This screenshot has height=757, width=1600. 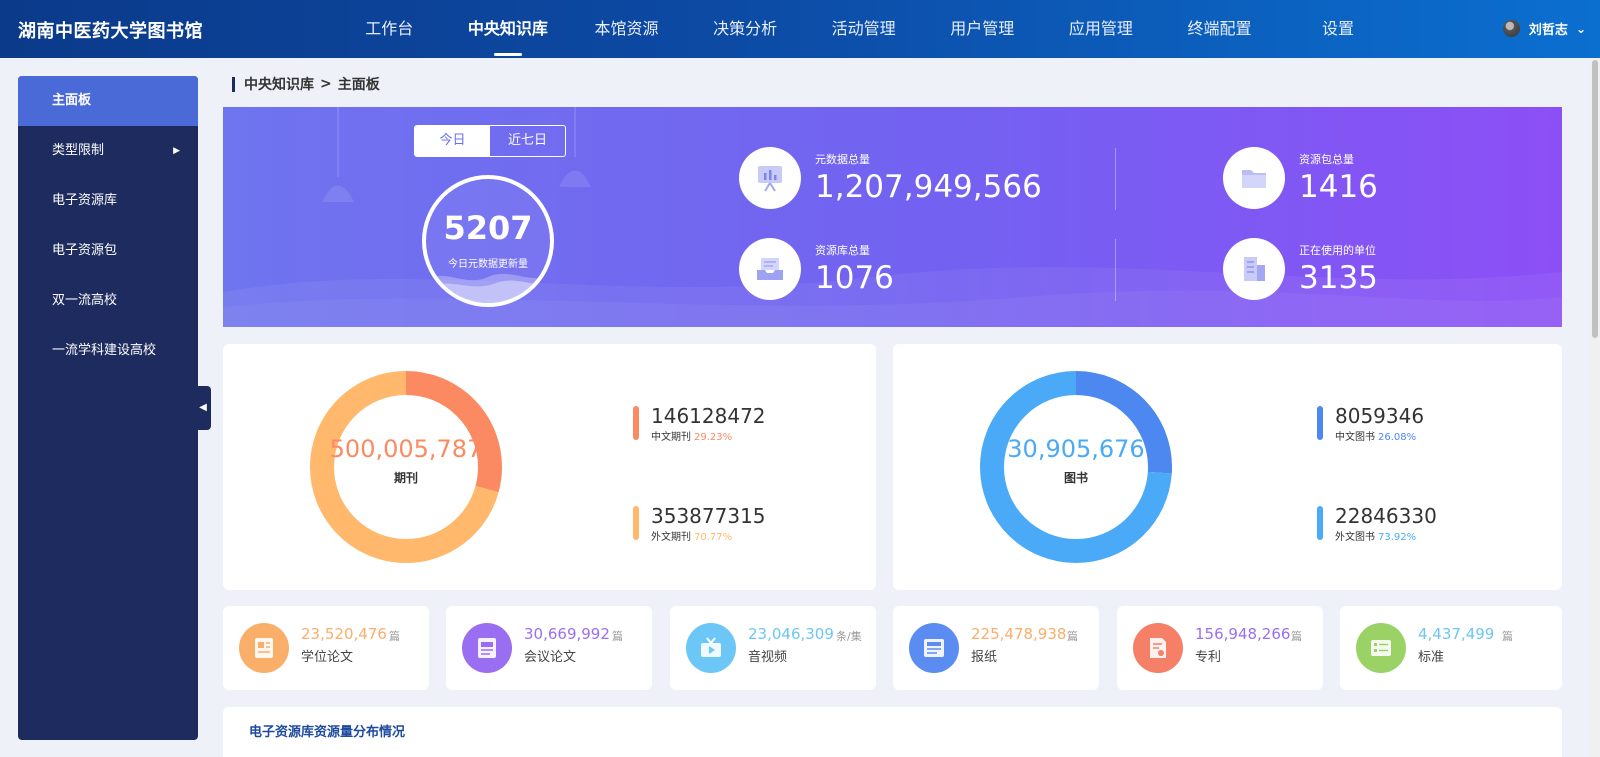 What do you see at coordinates (1370, 423) in the screenshot?
I see `legend-item: 8059346 中文图书 26.08%` at bounding box center [1370, 423].